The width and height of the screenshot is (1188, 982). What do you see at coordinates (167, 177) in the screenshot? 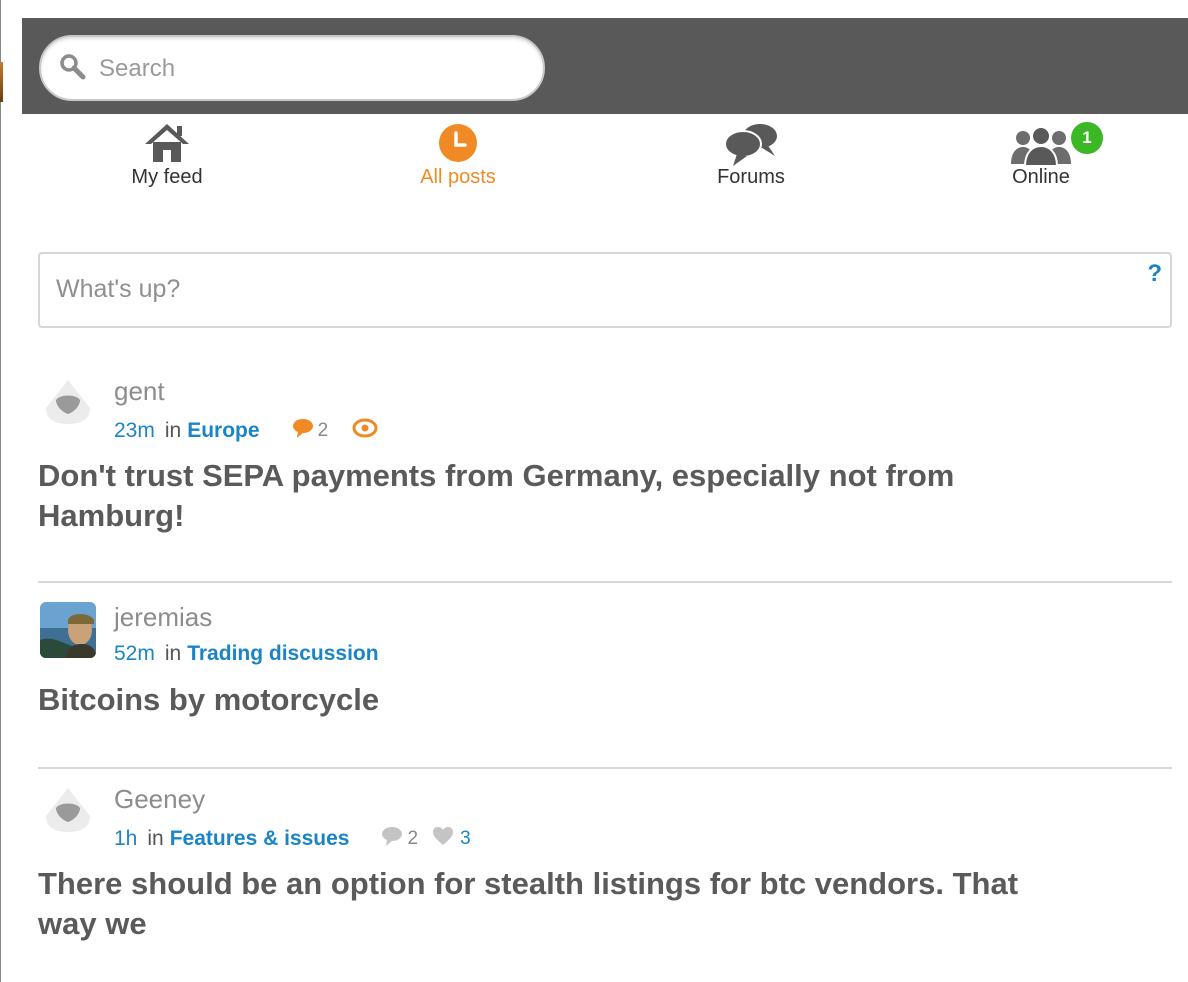
I see `nav-label: My feed` at bounding box center [167, 177].